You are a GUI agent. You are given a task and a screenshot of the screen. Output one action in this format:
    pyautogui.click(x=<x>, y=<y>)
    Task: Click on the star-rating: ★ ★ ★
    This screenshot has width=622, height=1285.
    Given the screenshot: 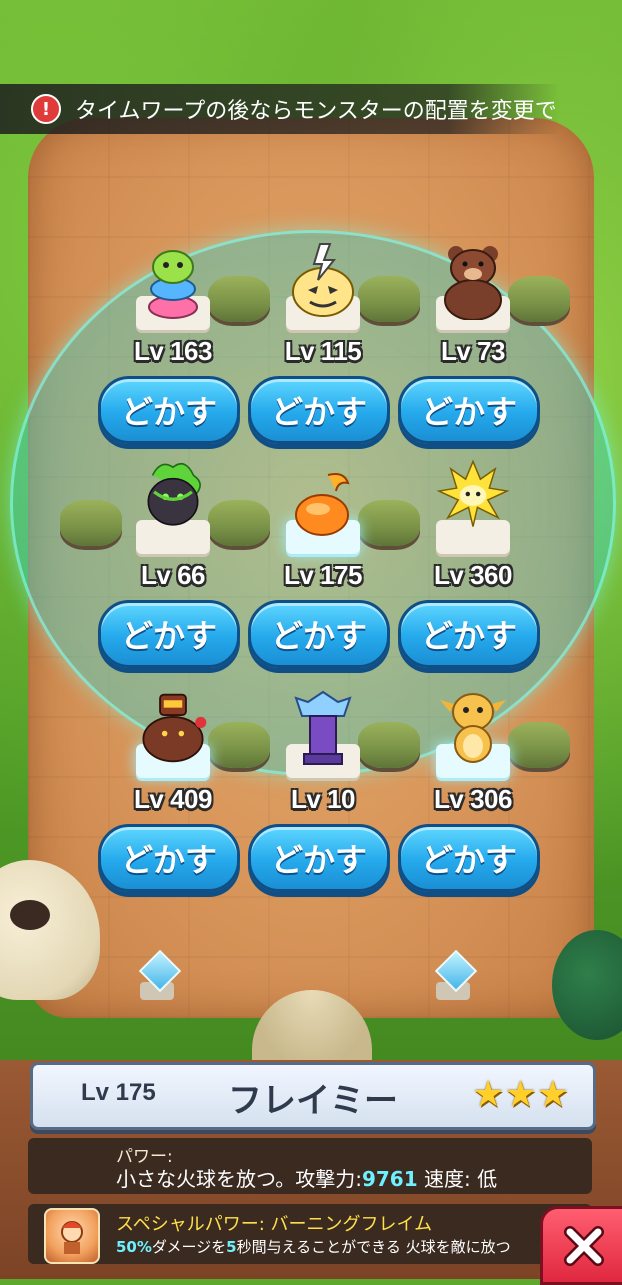 What is the action you would take?
    pyautogui.click(x=520, y=1095)
    